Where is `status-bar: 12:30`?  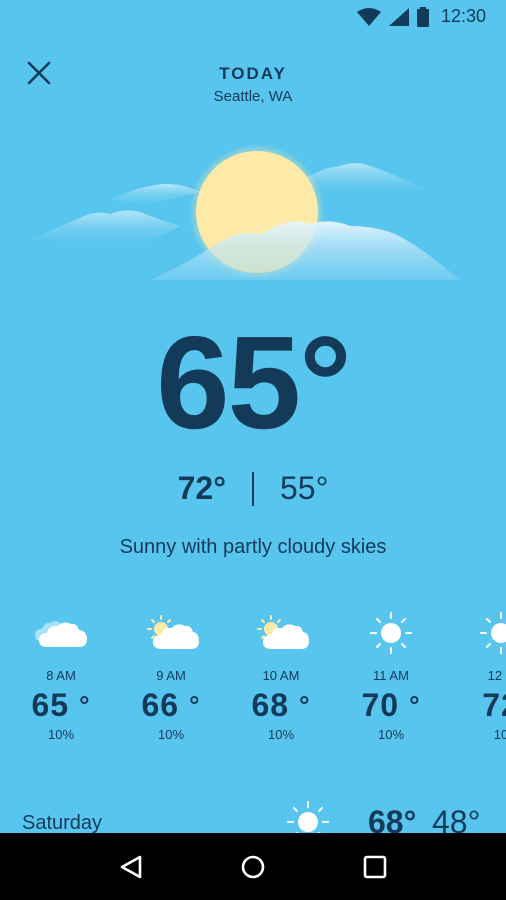 status-bar: 12:30 is located at coordinates (253, 18).